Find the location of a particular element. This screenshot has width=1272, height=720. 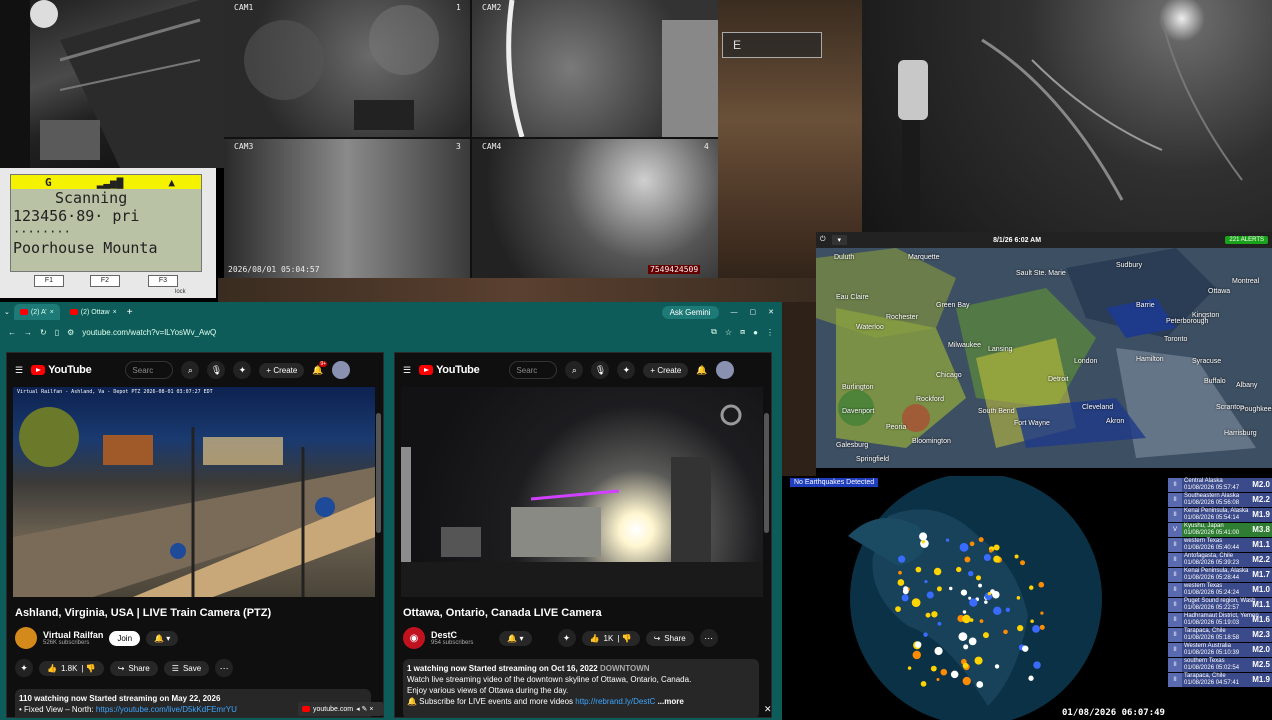

taskbar-tab: youtube.com ◂ ✎ × is located at coordinates (341, 709).